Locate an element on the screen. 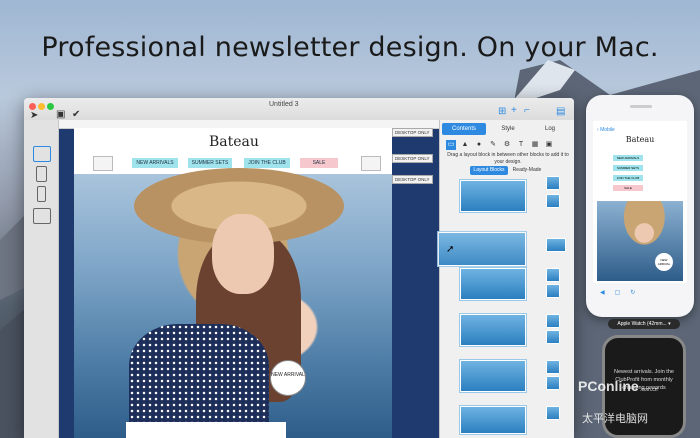  nav-sale: SALE is located at coordinates (319, 163).